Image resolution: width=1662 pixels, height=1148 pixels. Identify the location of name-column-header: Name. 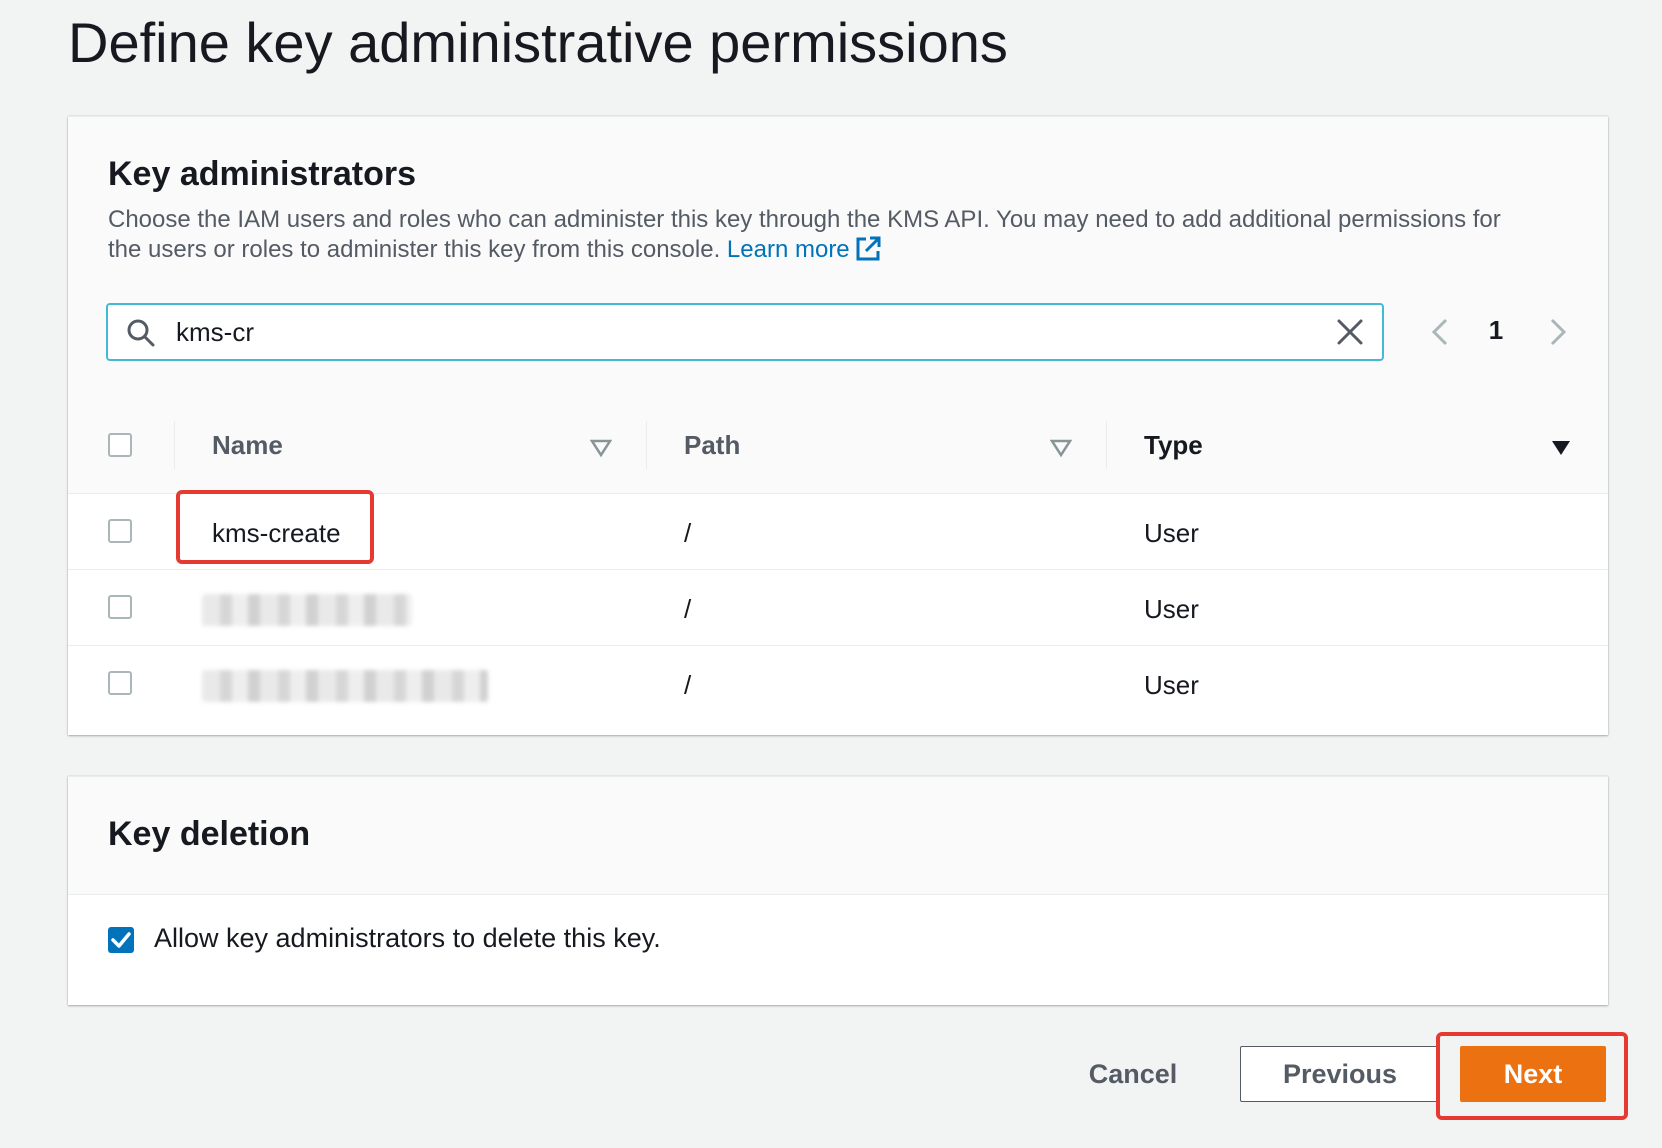
(410, 445).